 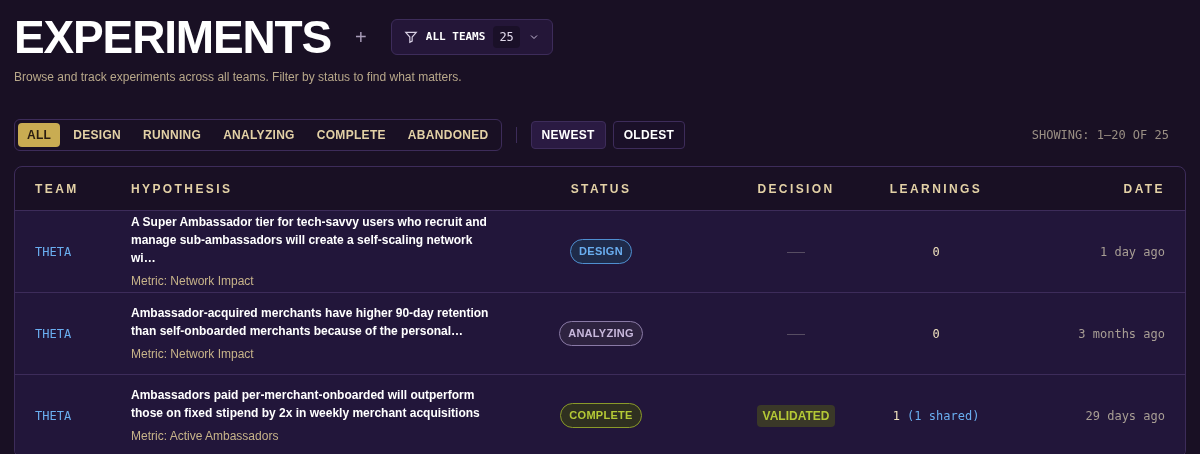 What do you see at coordinates (568, 135) in the screenshot?
I see `sort-button: NEWEST` at bounding box center [568, 135].